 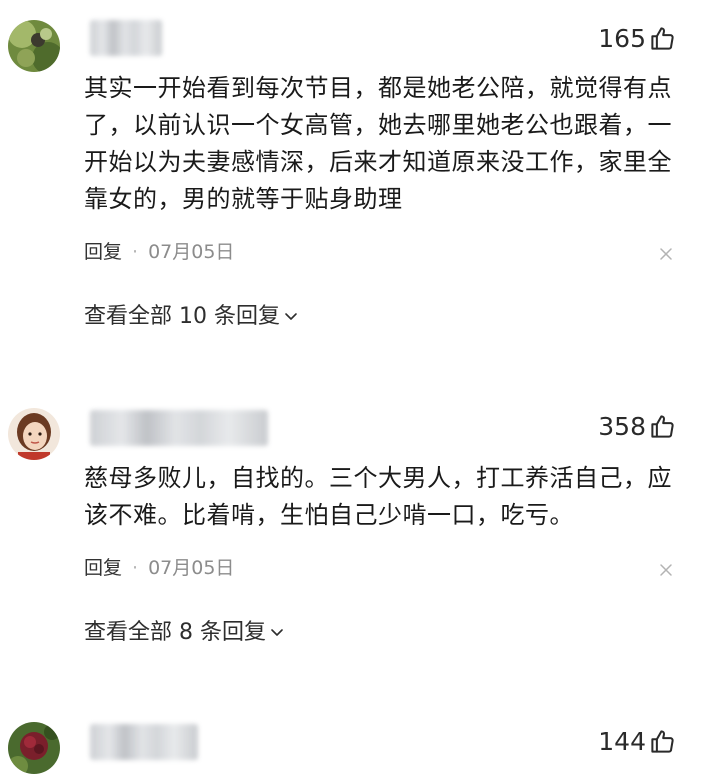 I want to click on view-replies-label: 查看全部 8 条回复, so click(x=175, y=632).